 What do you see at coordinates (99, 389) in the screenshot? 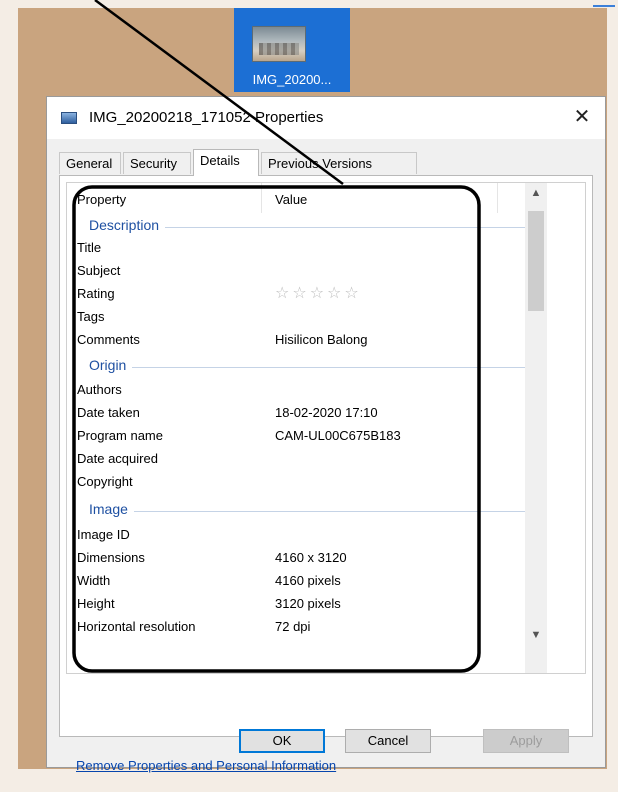
I see `property-label: Authors` at bounding box center [99, 389].